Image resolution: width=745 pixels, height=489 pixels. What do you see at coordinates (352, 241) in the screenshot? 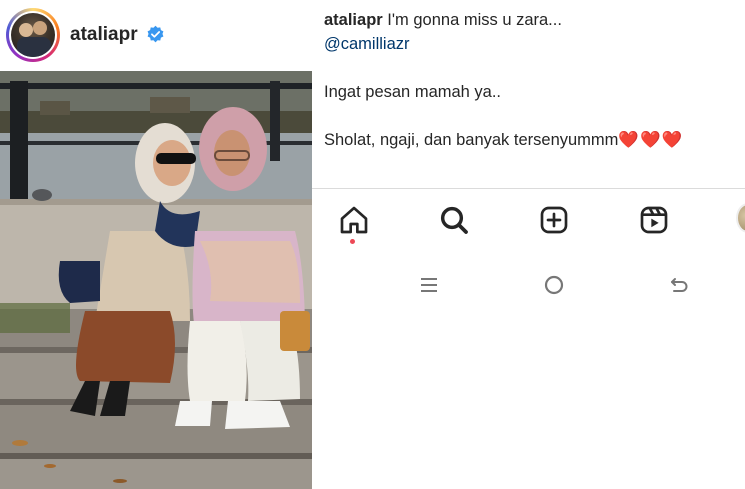
I see `notification-dot` at bounding box center [352, 241].